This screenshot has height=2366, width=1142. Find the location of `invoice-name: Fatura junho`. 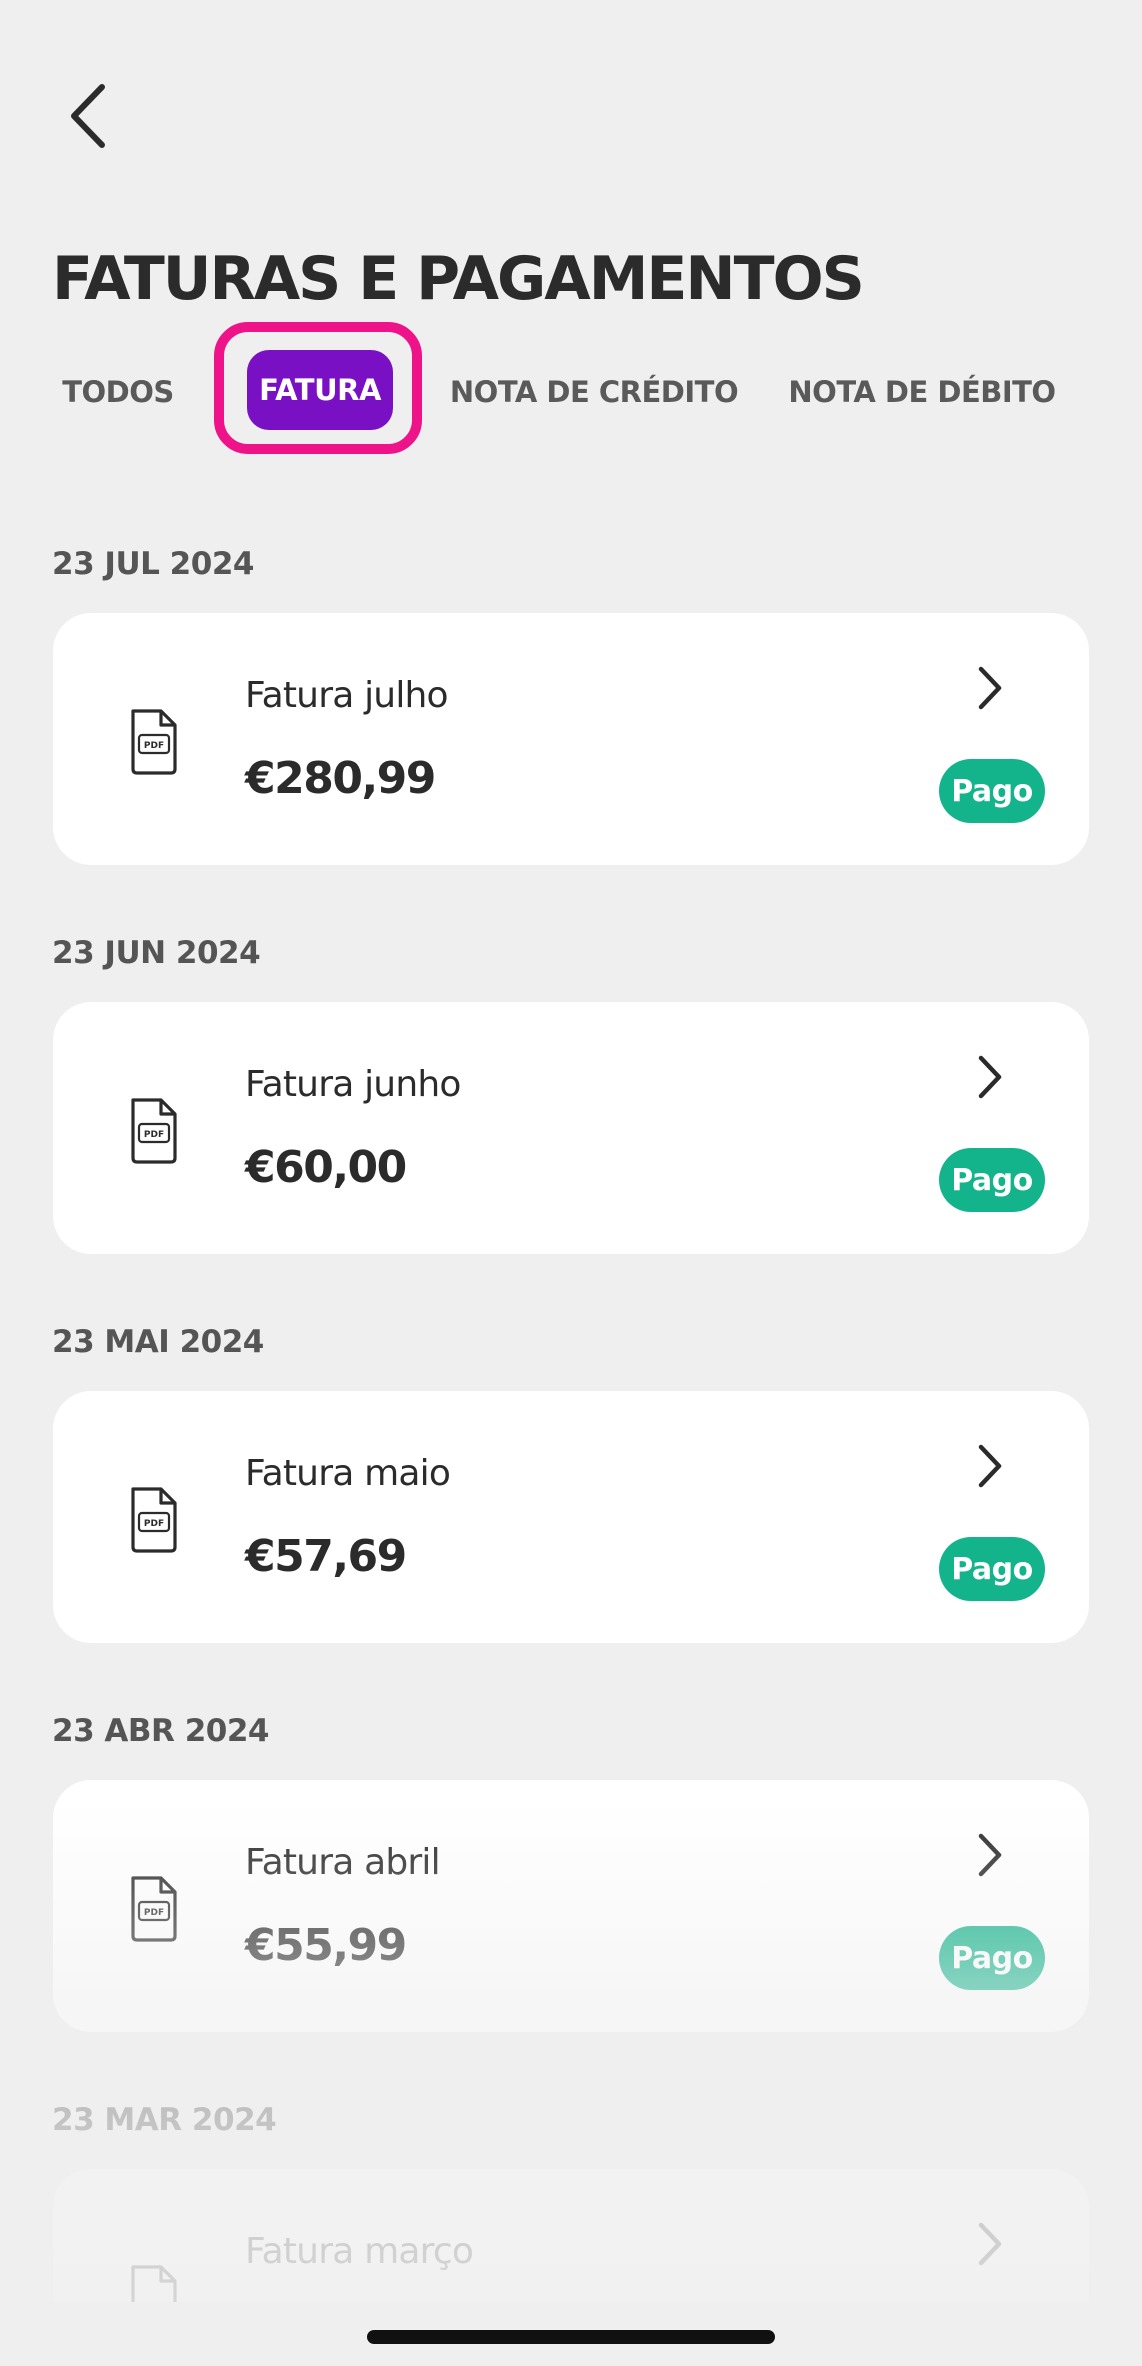

invoice-name: Fatura junho is located at coordinates (353, 1084).